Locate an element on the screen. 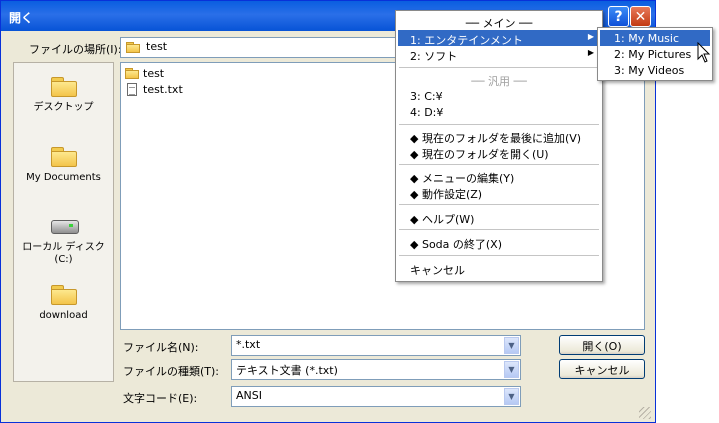 The image size is (719, 423). place-desktop: デスクトップ is located at coordinates (63, 94).